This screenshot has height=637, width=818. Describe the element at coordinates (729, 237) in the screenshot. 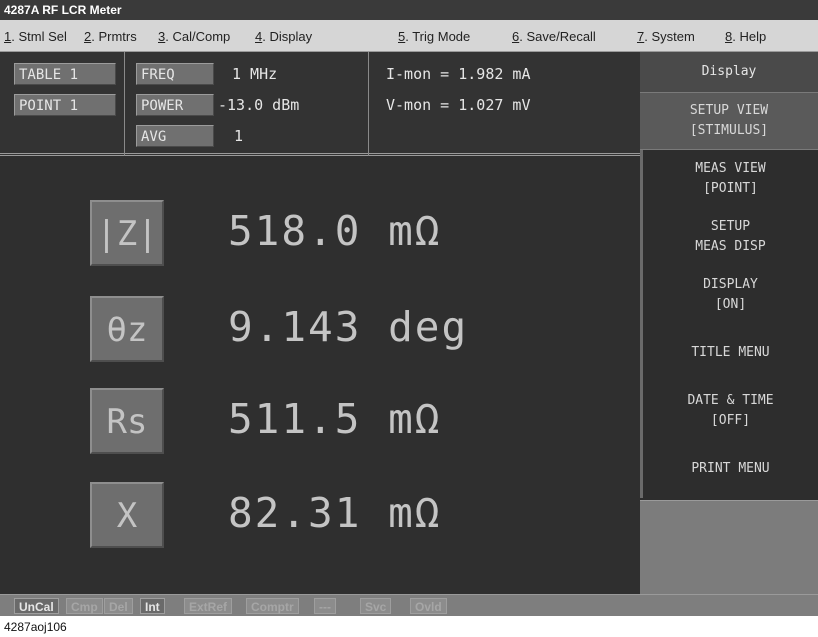

I see `softkey-setup-meas-disp: SETUP MEAS DISP` at that location.